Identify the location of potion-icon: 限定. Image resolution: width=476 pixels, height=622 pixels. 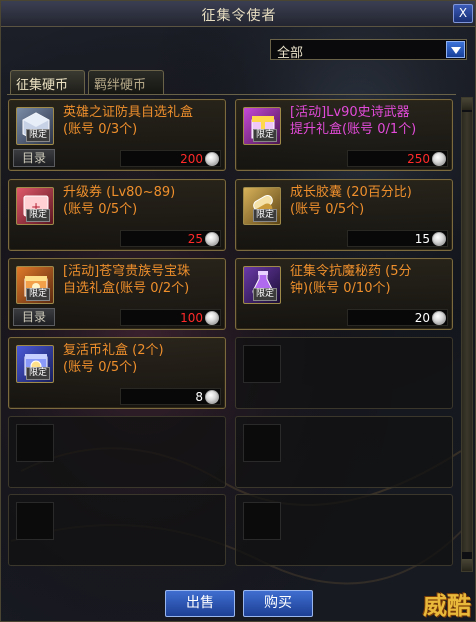
(262, 285).